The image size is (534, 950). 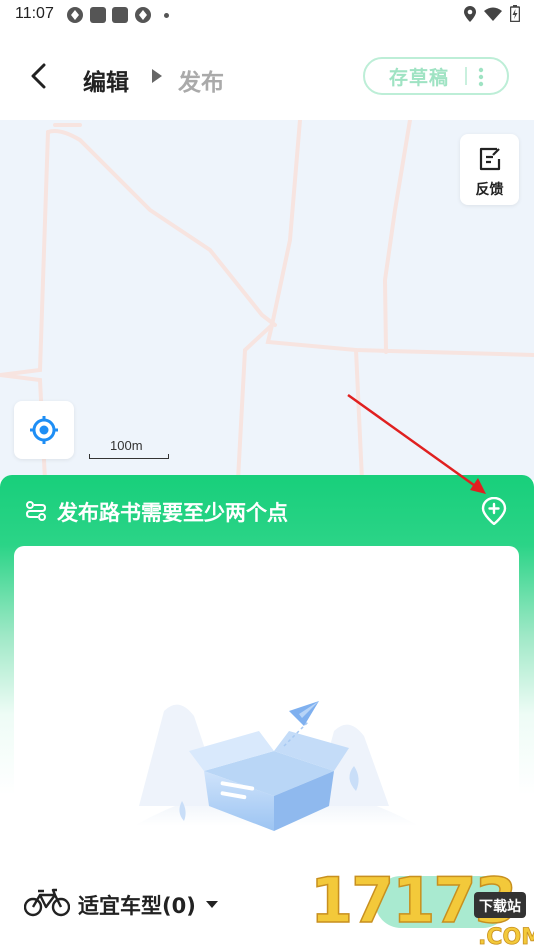 I want to click on status-time: 11:07, so click(x=34, y=13).